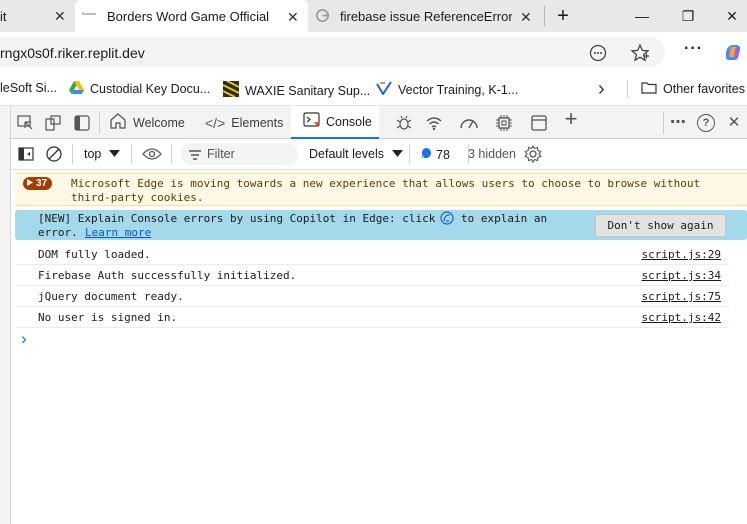 The width and height of the screenshot is (747, 524). What do you see at coordinates (443, 154) in the screenshot?
I see `issues-count: 78` at bounding box center [443, 154].